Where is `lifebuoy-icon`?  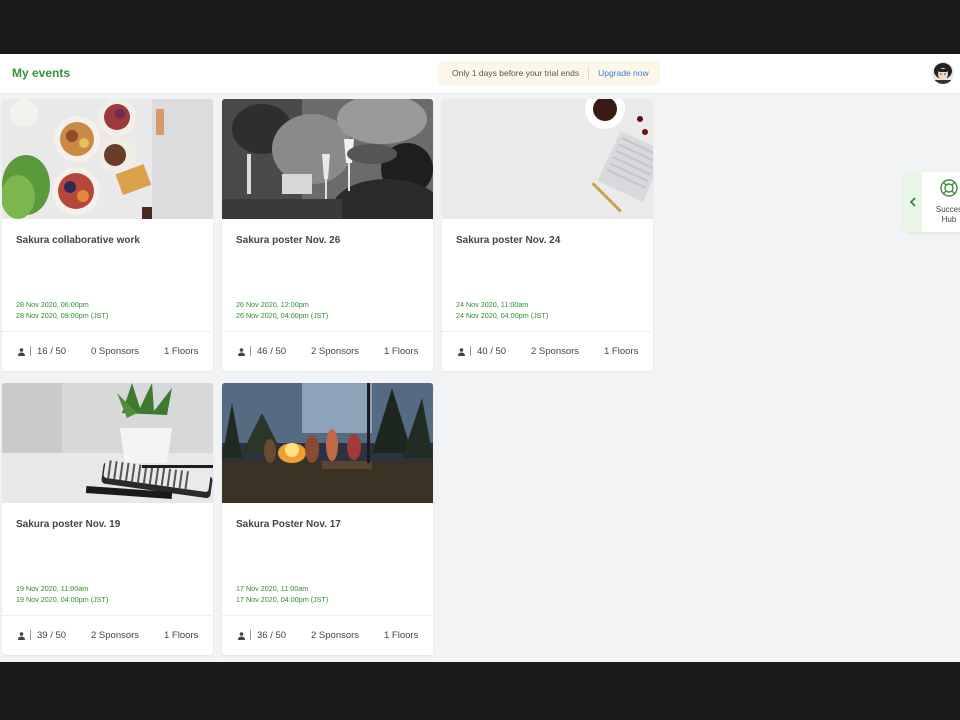 lifebuoy-icon is located at coordinates (949, 188).